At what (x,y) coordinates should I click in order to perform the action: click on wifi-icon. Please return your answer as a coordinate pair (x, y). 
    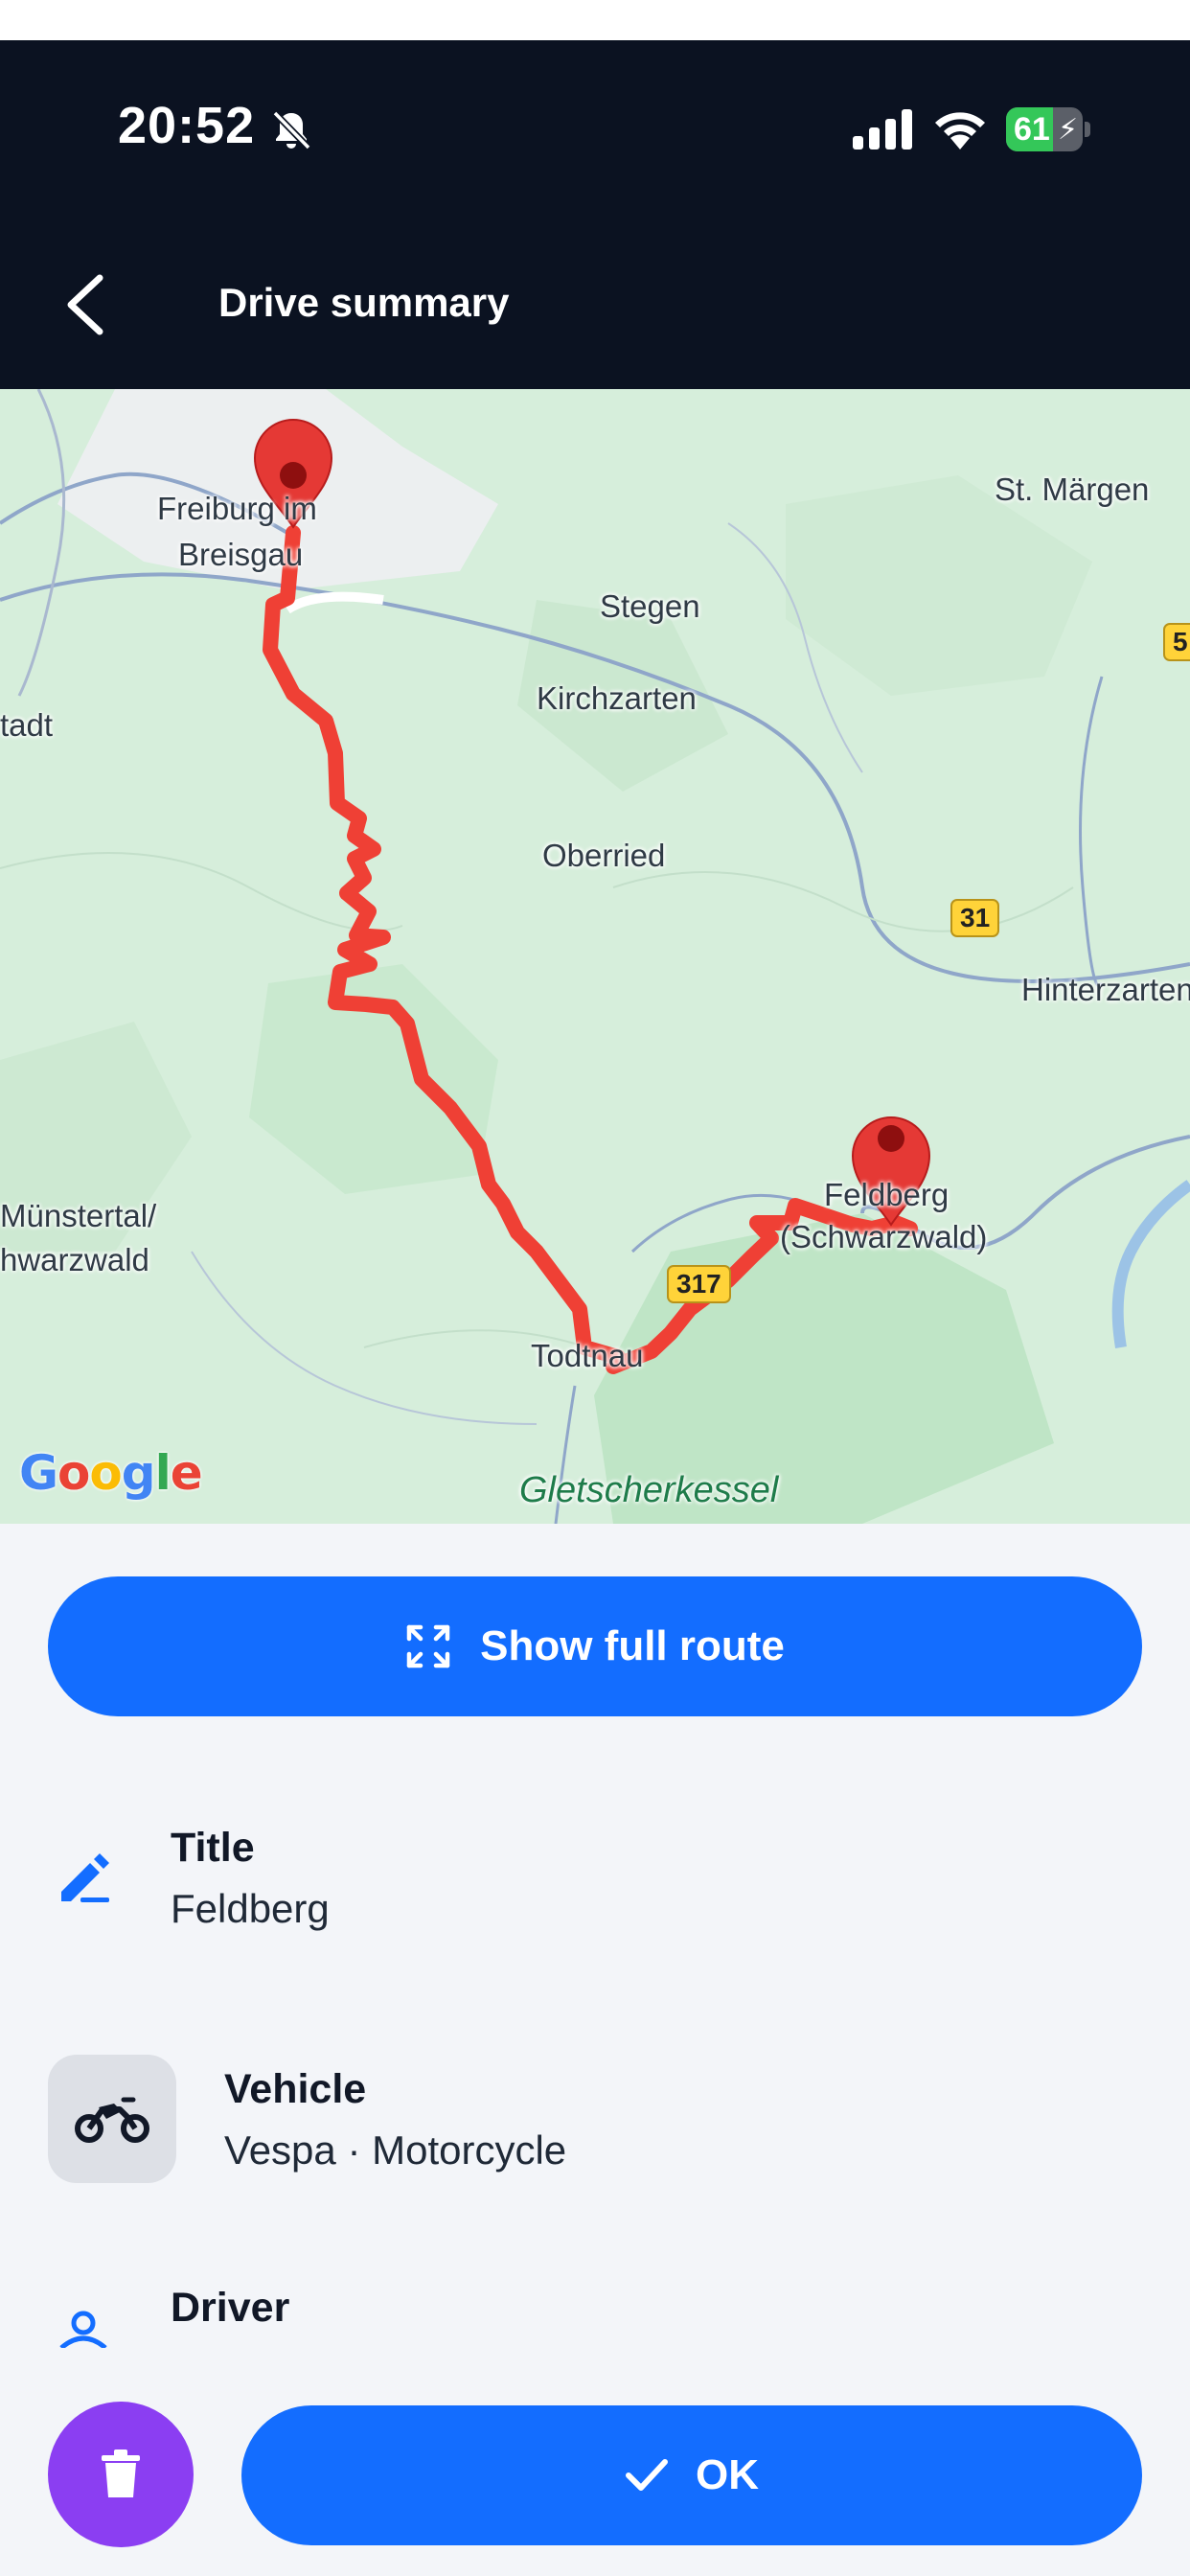
    Looking at the image, I should click on (960, 131).